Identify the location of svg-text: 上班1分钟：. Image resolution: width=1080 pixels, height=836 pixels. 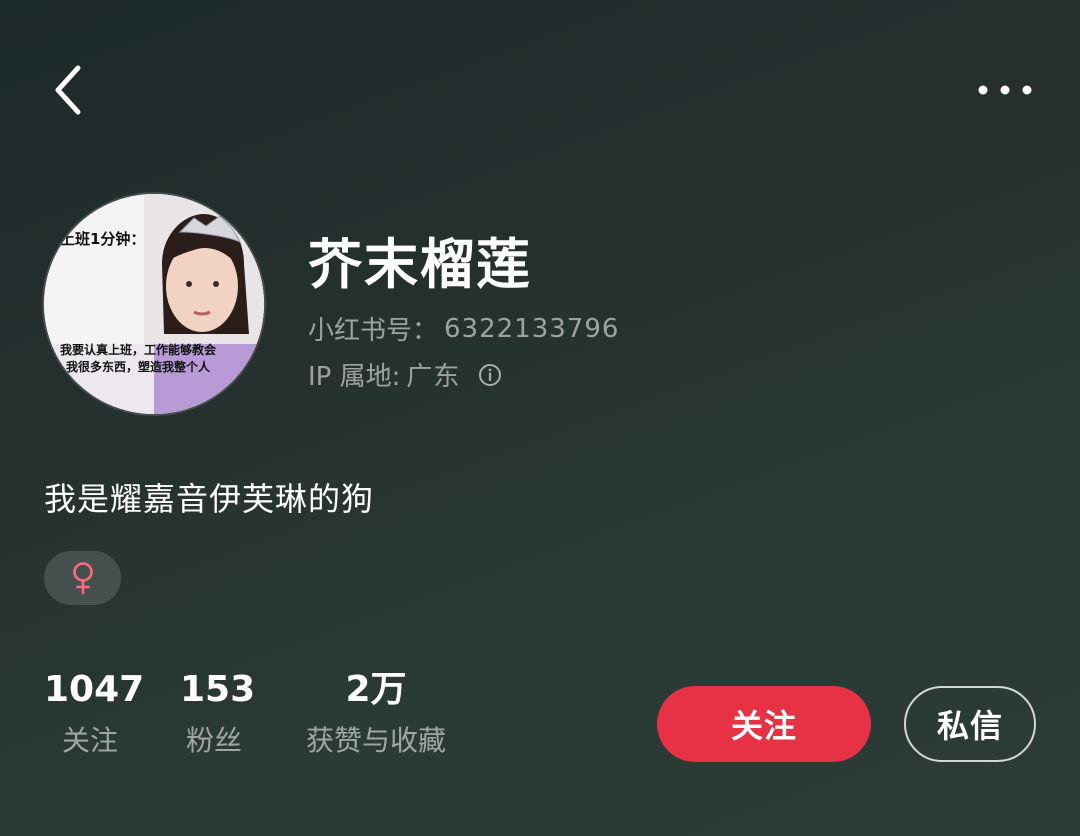
(102, 239).